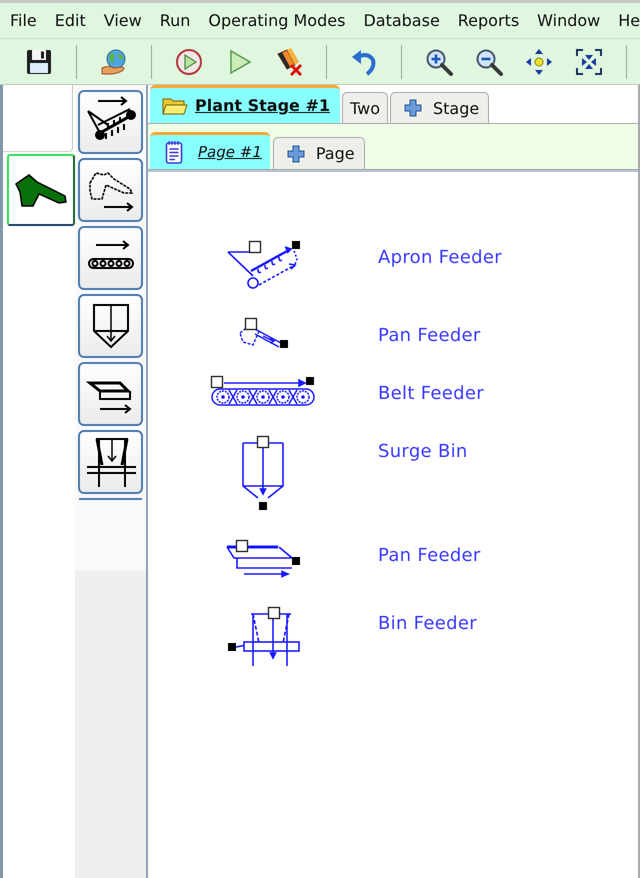 This screenshot has height=878, width=640. What do you see at coordinates (70, 20) in the screenshot?
I see `menu-item: Edit` at bounding box center [70, 20].